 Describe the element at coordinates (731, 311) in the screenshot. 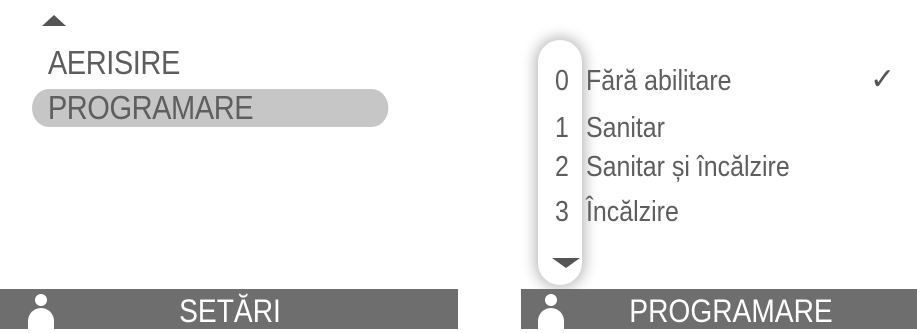

I see `screen-title: PROGRAMARE` at that location.